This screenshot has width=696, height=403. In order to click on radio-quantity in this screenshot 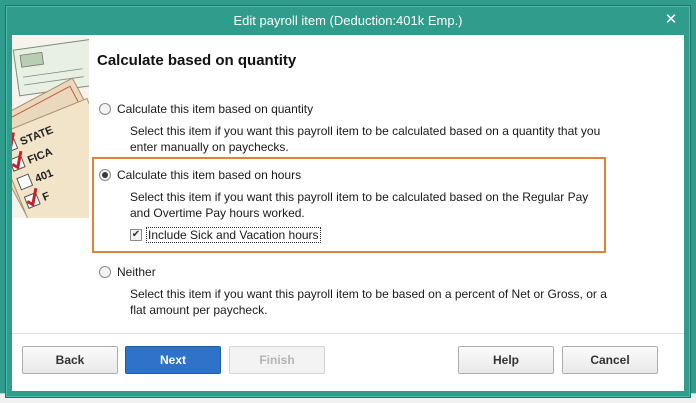, I will do `click(105, 109)`.